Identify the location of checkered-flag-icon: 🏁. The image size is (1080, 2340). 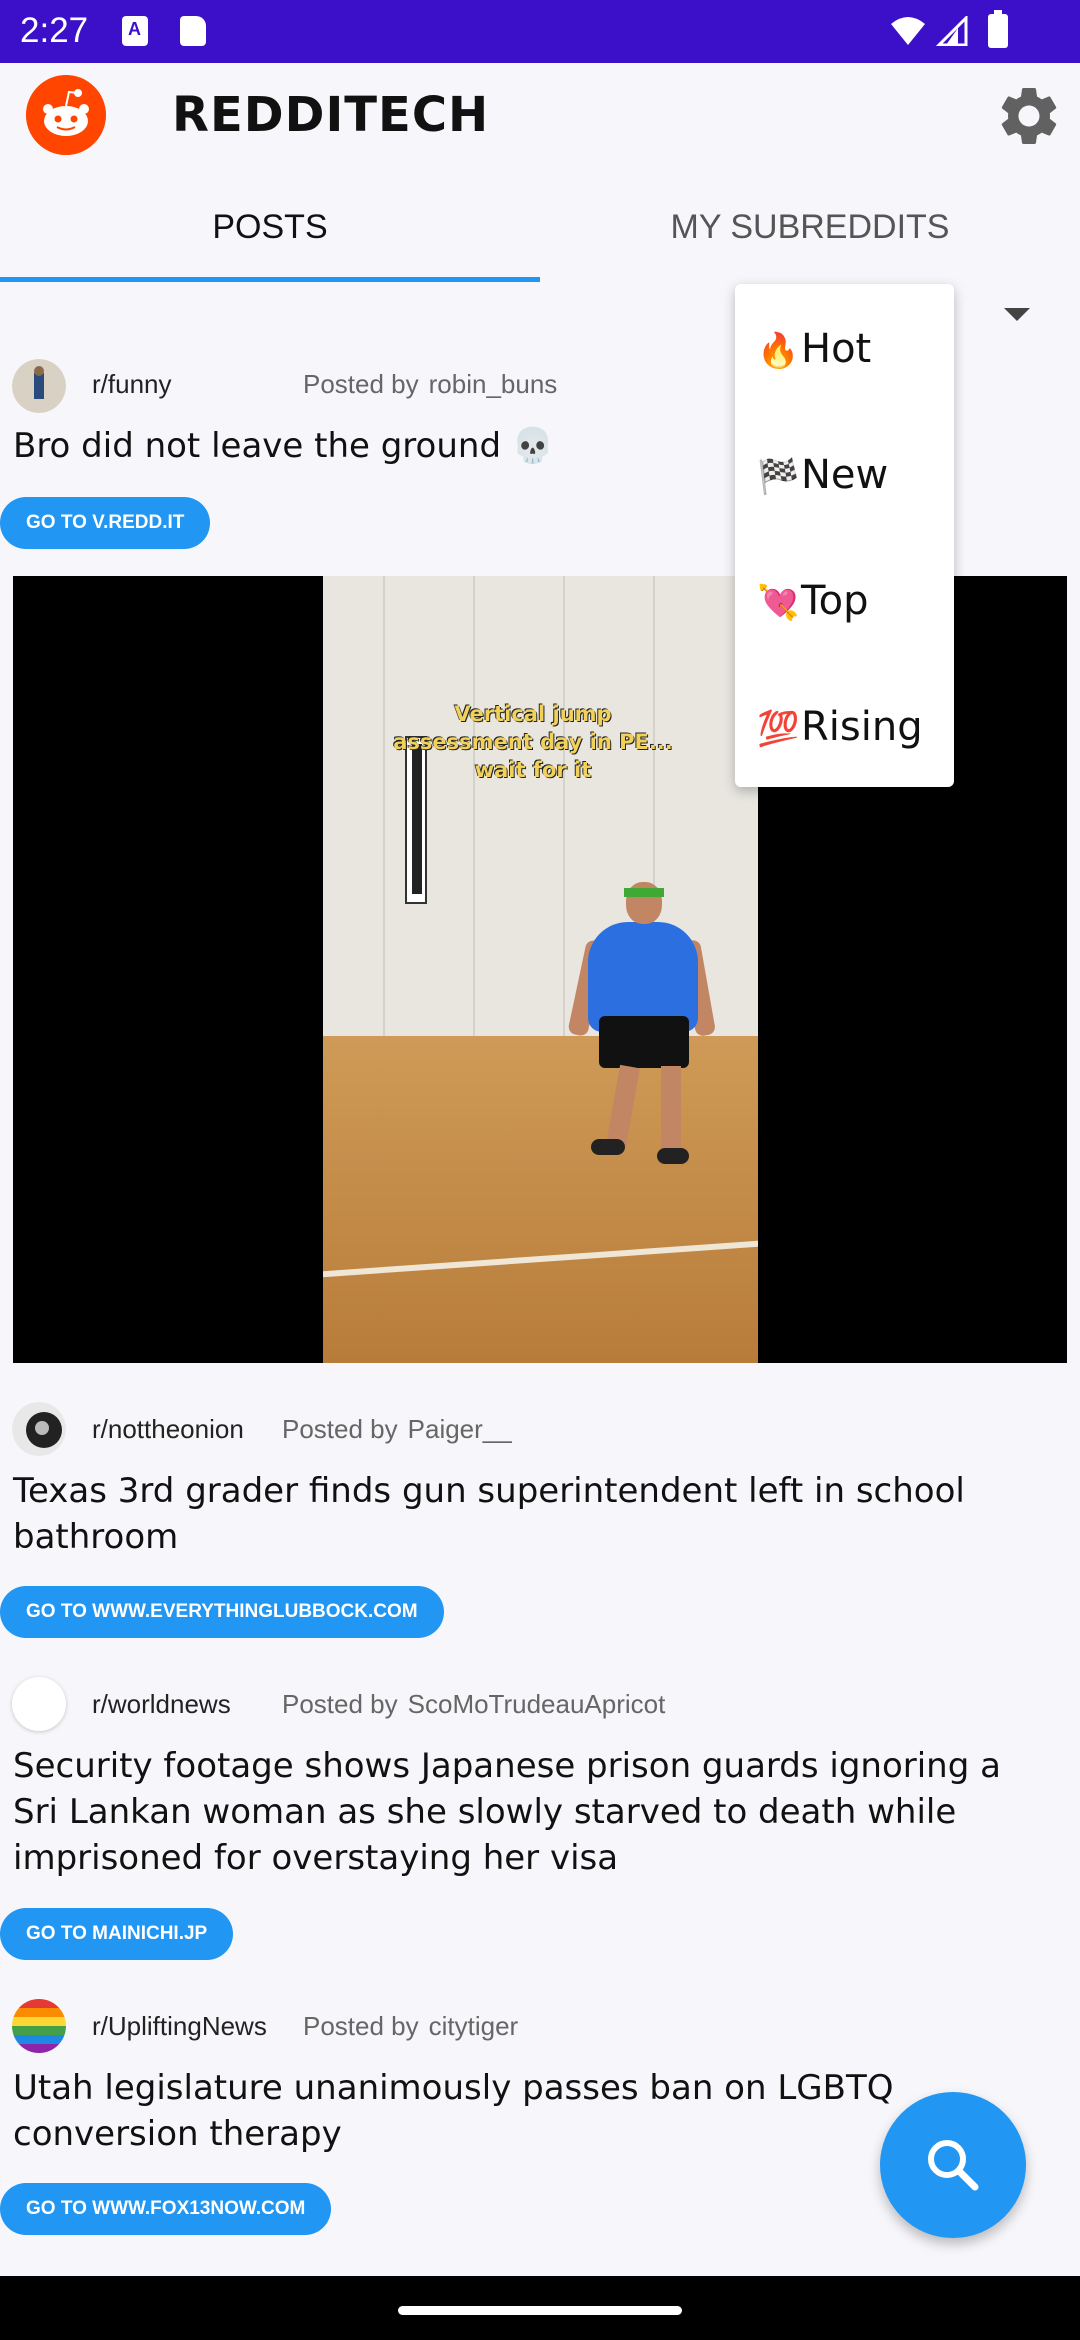
(778, 477).